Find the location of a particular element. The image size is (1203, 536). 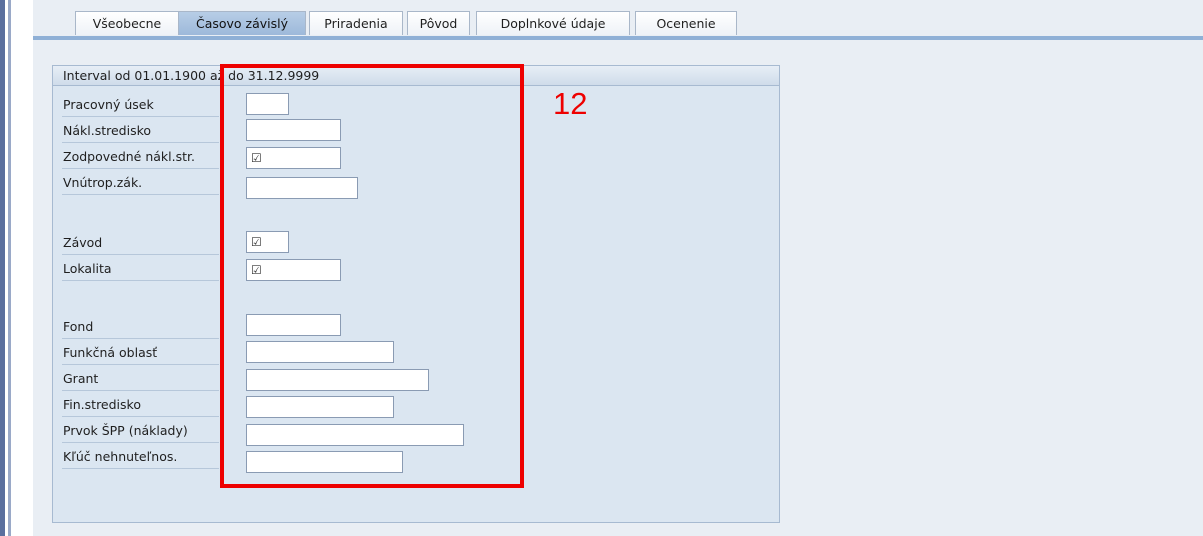

label-prvok-spp: Prvok ŠPP (náklady) is located at coordinates (140, 431).